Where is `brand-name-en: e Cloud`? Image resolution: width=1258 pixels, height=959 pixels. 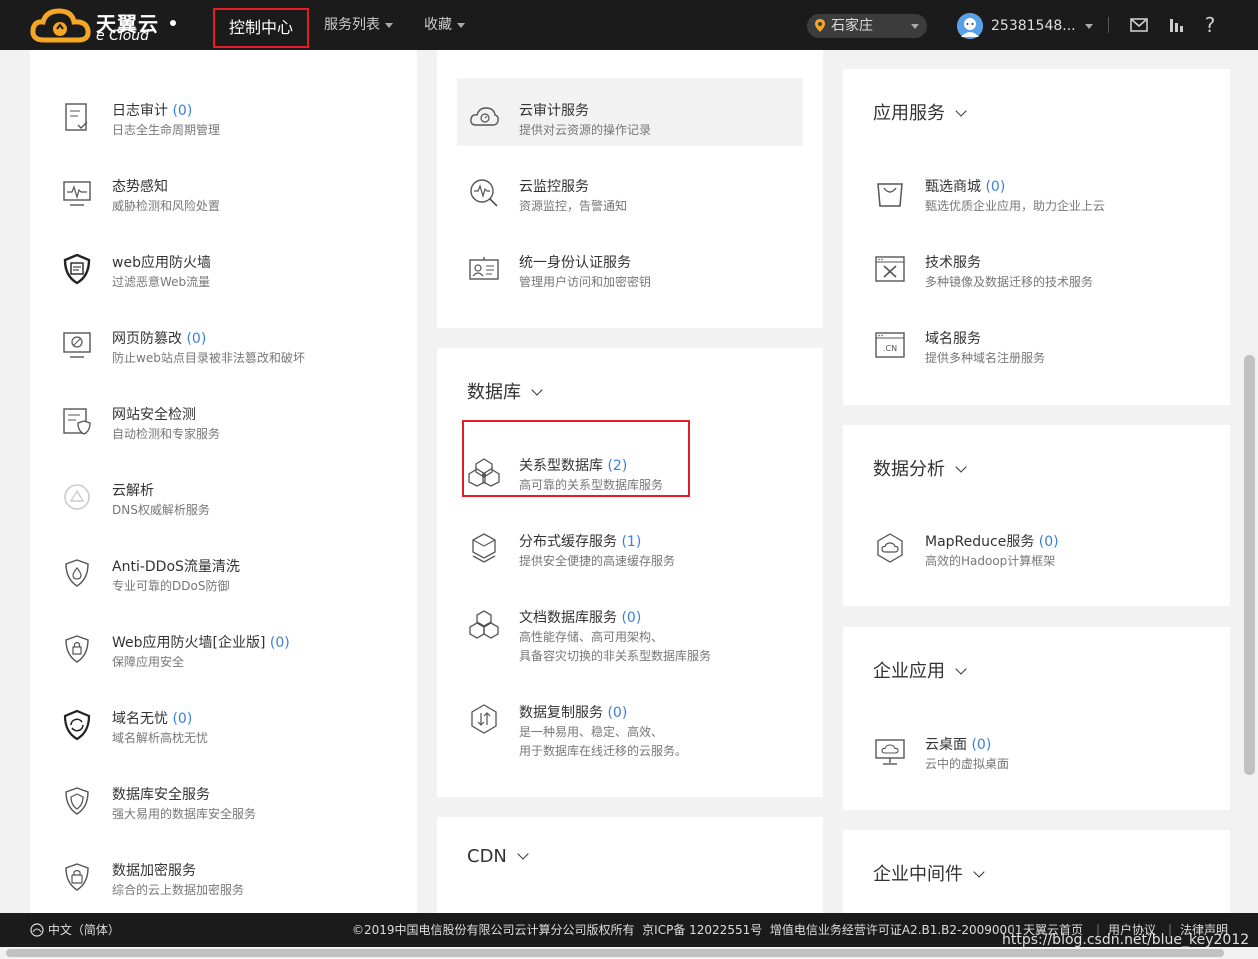 brand-name-en: e Cloud is located at coordinates (123, 36).